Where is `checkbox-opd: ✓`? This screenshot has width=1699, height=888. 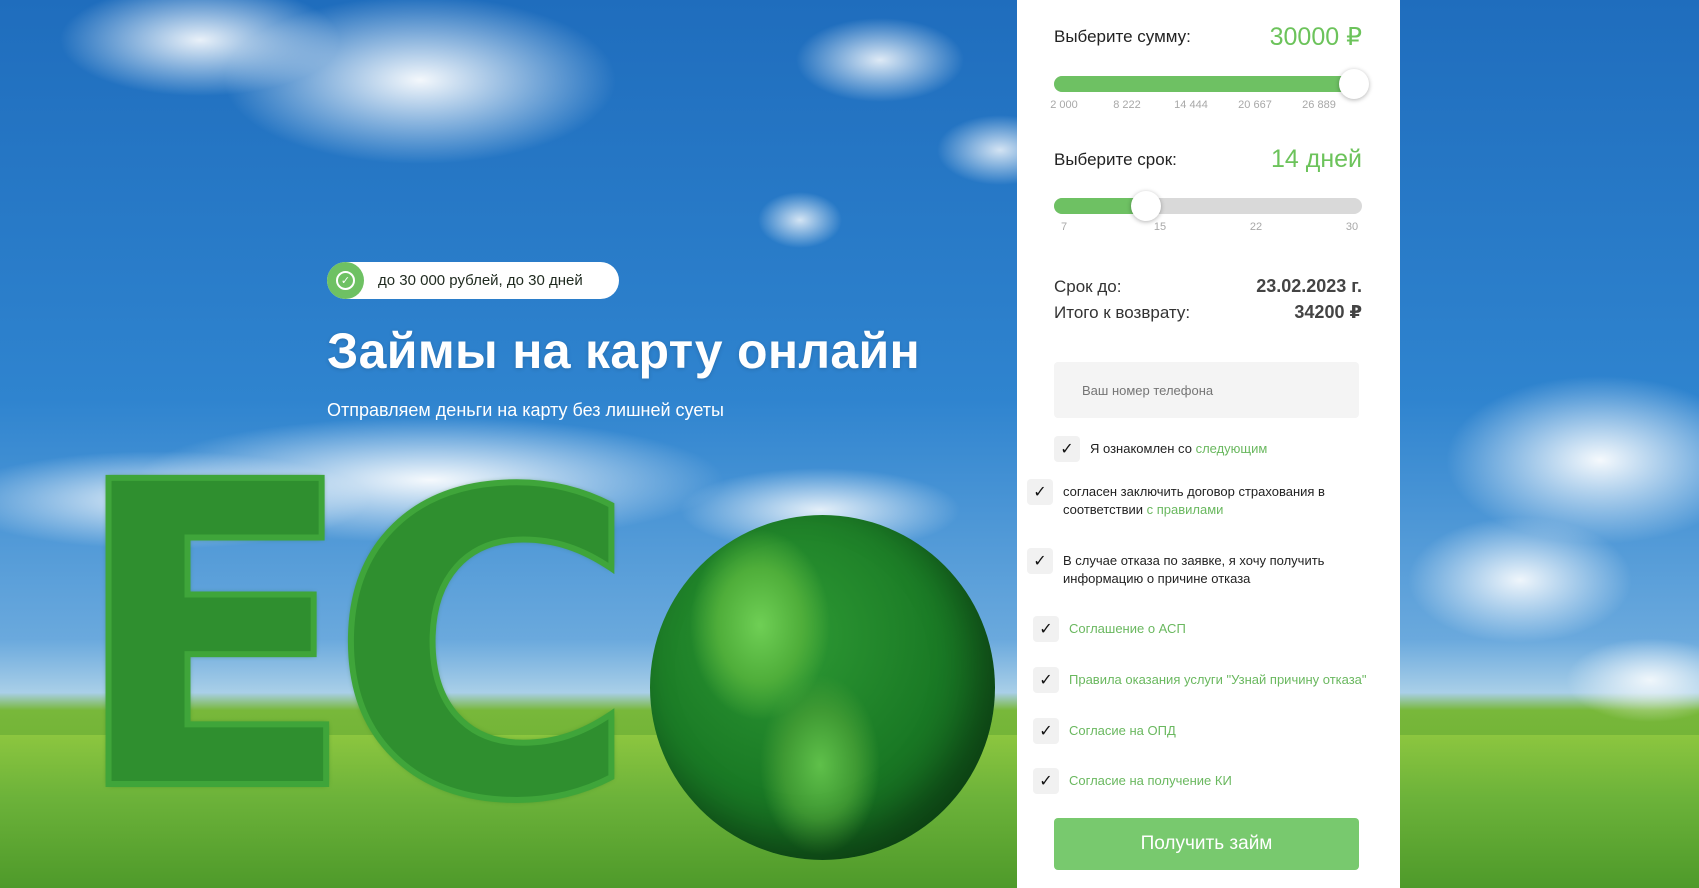
checkbox-opd: ✓ is located at coordinates (1046, 731).